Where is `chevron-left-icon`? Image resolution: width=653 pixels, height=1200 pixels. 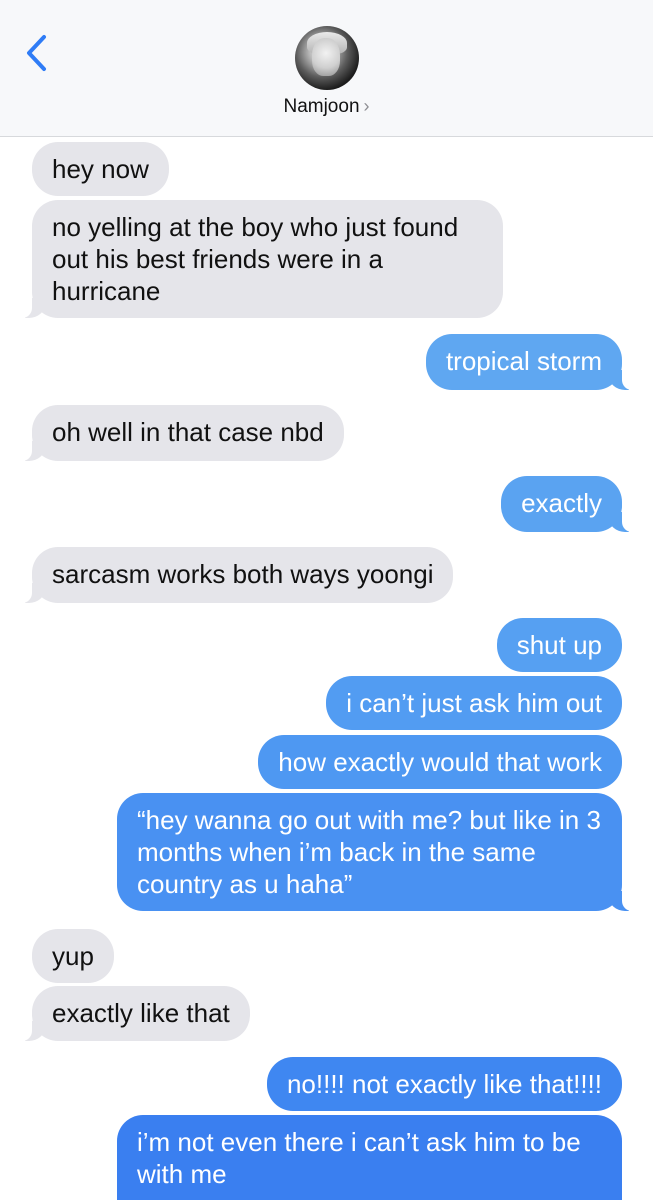
chevron-left-icon is located at coordinates (36, 53).